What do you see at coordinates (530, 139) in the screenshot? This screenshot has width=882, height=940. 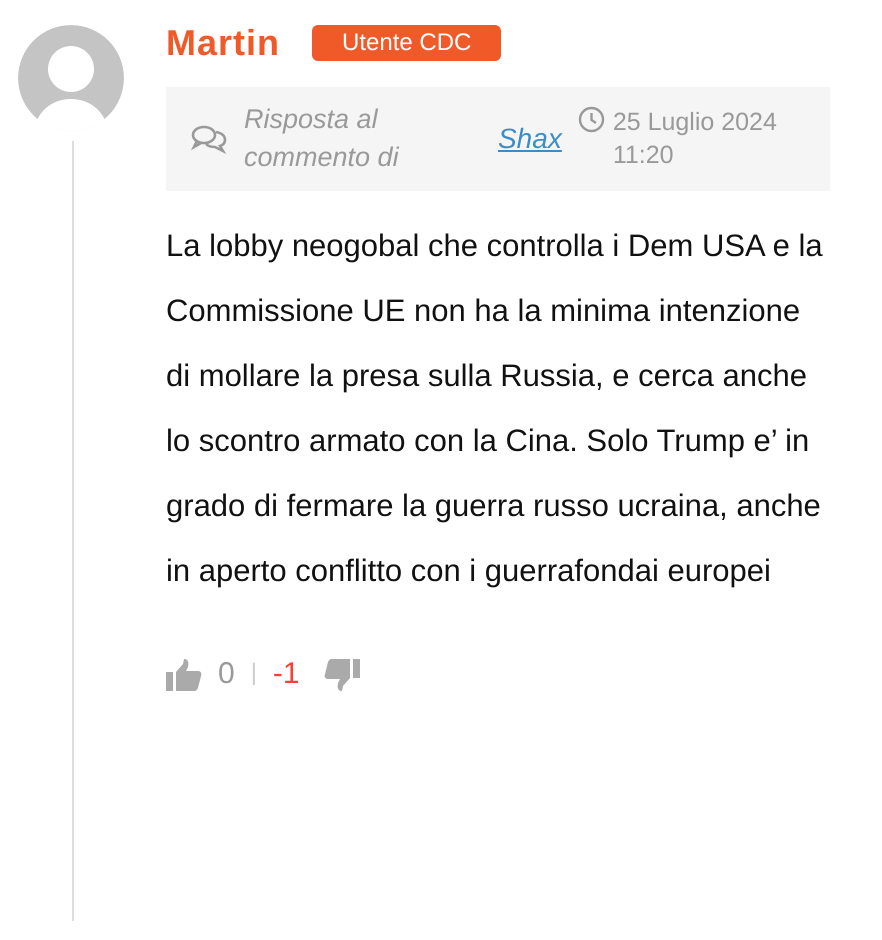 I see `reply-author-link: Shax` at bounding box center [530, 139].